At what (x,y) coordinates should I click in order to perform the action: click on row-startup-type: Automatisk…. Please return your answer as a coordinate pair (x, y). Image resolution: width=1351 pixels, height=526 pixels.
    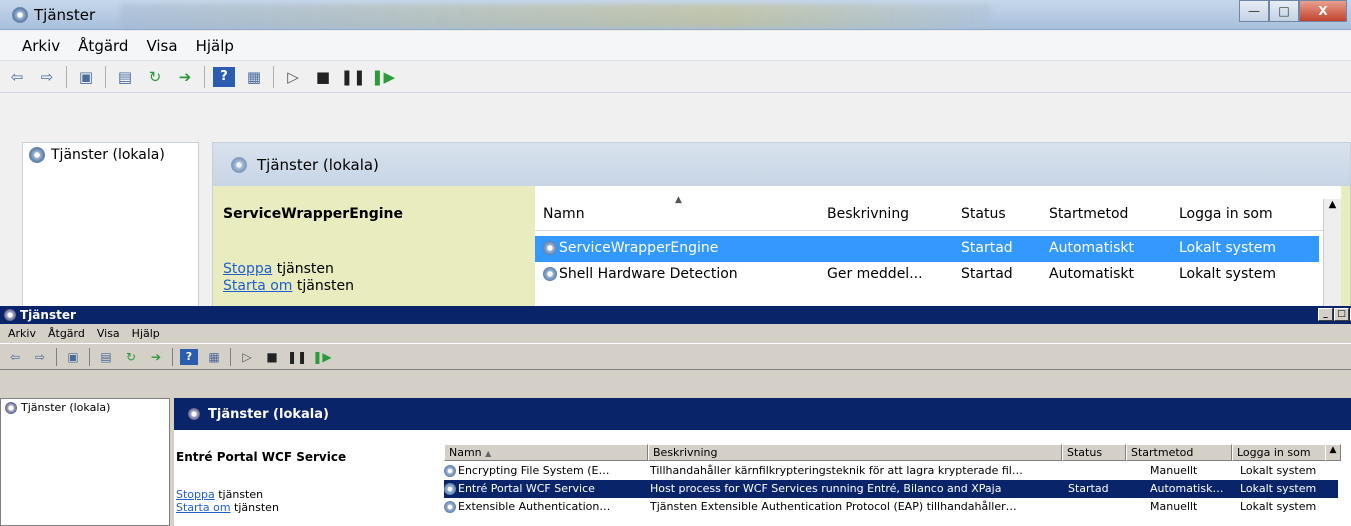
    Looking at the image, I should click on (1187, 488).